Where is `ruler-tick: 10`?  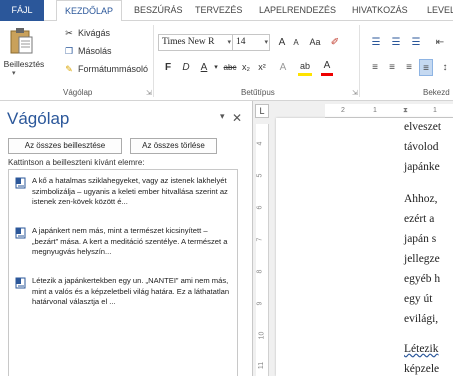 ruler-tick: 10 is located at coordinates (262, 335).